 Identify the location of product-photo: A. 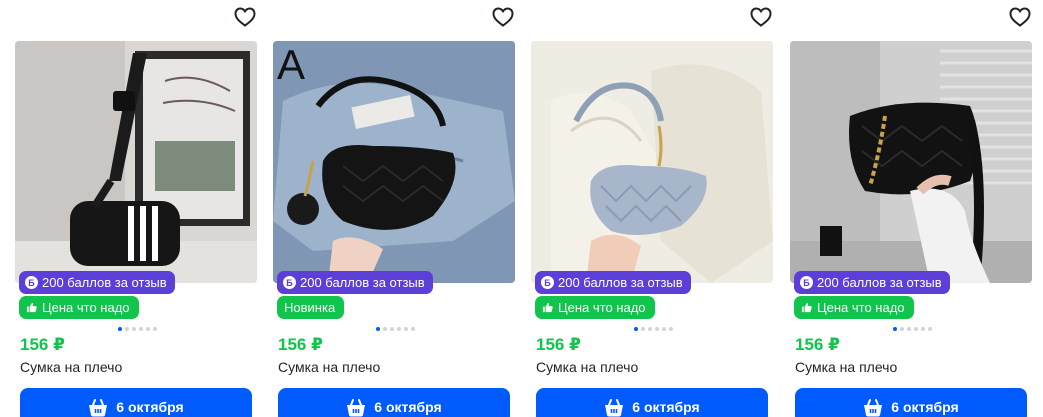
(394, 162).